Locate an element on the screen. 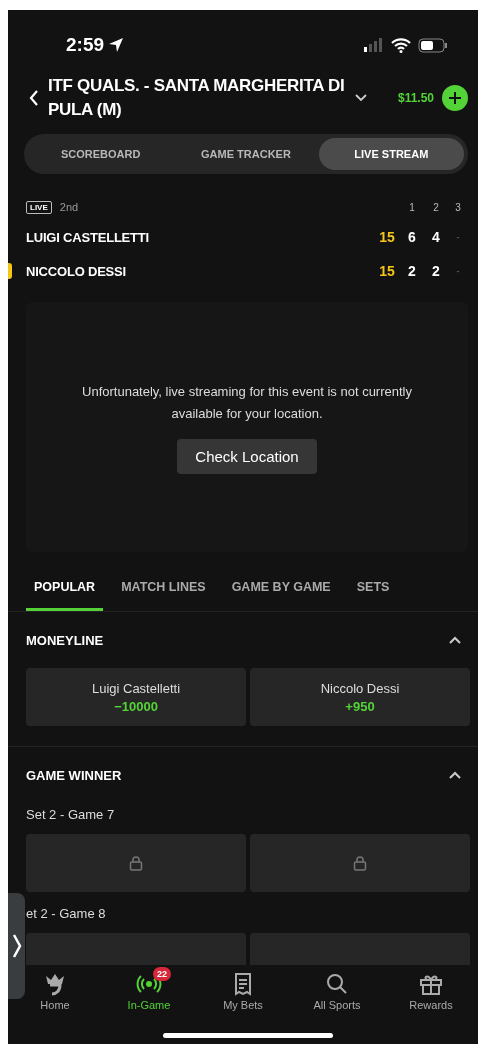 The width and height of the screenshot is (482, 1044). set-header: 3 is located at coordinates (458, 207).